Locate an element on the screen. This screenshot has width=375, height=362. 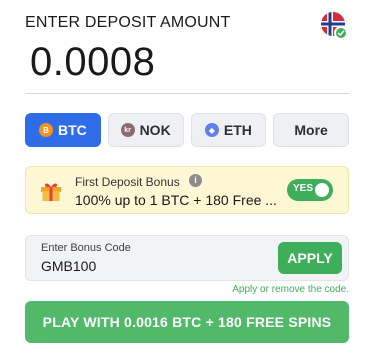
bonus-title: First Deposit Bonus is located at coordinates (127, 182).